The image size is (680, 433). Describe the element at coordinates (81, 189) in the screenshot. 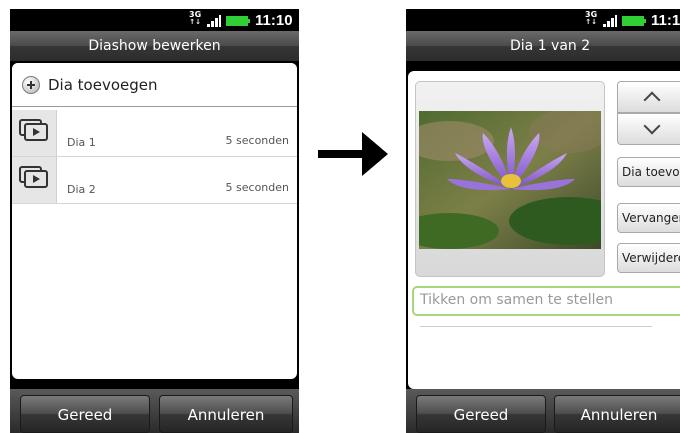

I see `slide-name: Dia 2` at that location.